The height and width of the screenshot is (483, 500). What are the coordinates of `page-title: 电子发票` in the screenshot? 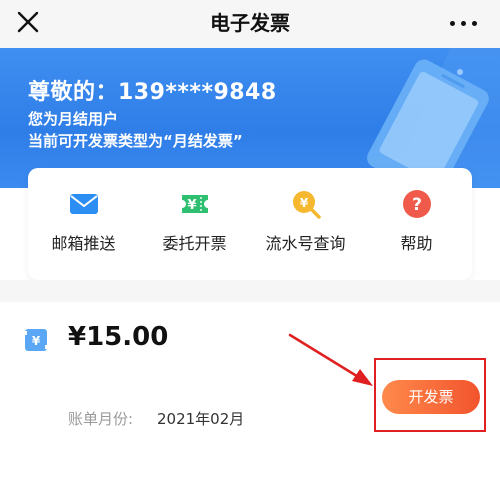 It's located at (250, 23).